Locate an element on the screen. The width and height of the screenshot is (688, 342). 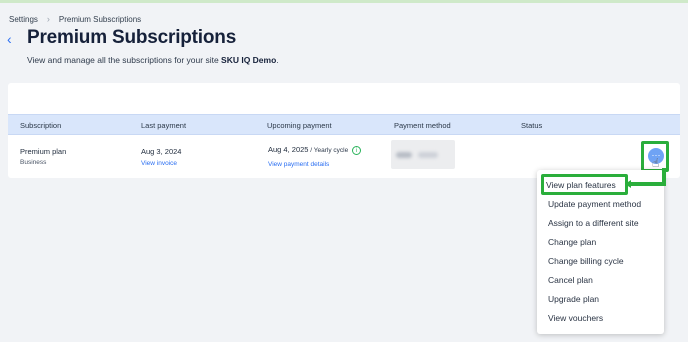
upcoming-payment: Aug 4, 2025 / Yearly cycle i is located at coordinates (315, 150).